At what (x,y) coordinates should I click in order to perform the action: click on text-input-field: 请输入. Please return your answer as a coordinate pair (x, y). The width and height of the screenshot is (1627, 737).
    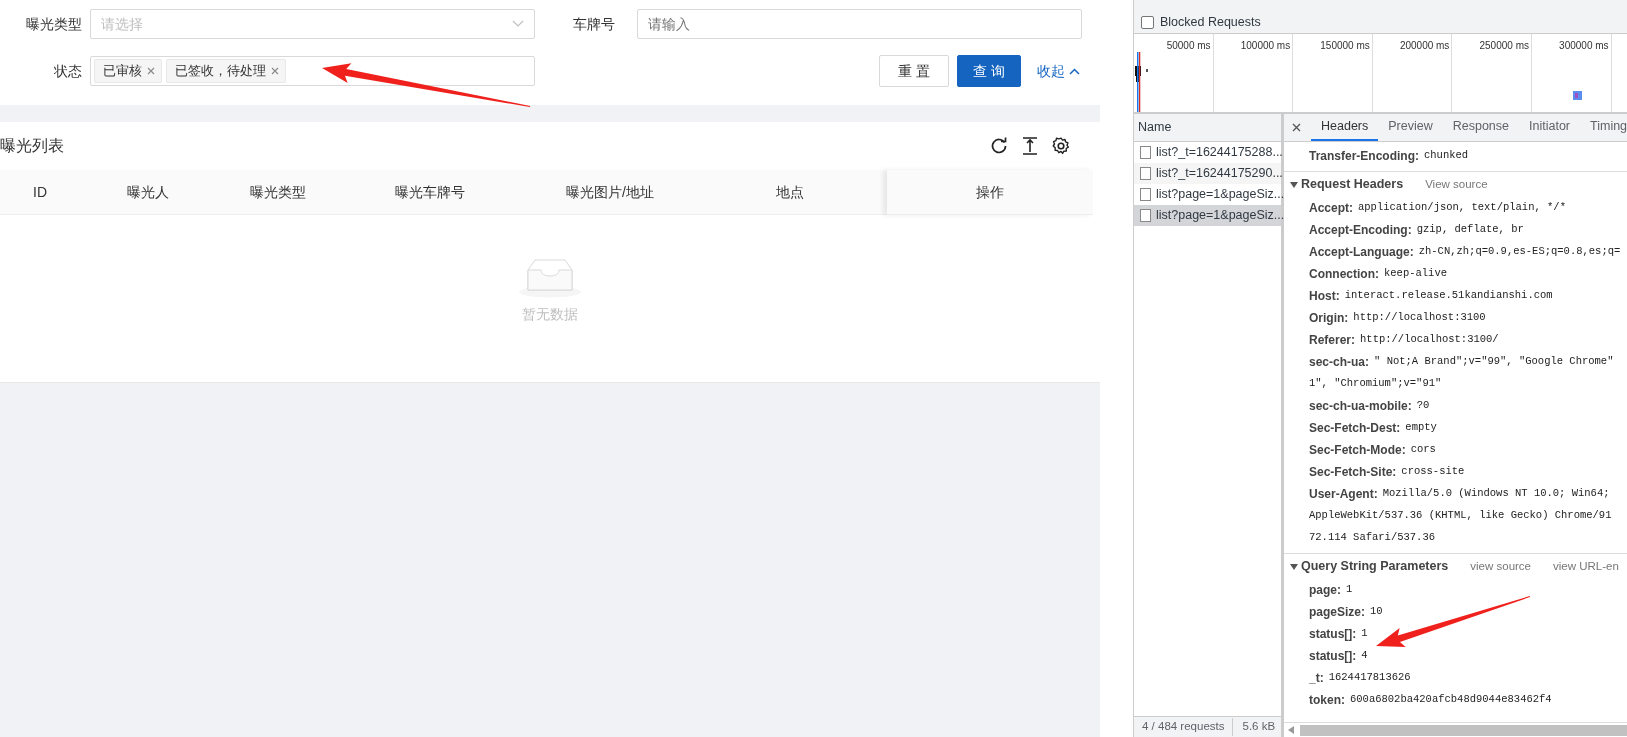
    Looking at the image, I should click on (859, 24).